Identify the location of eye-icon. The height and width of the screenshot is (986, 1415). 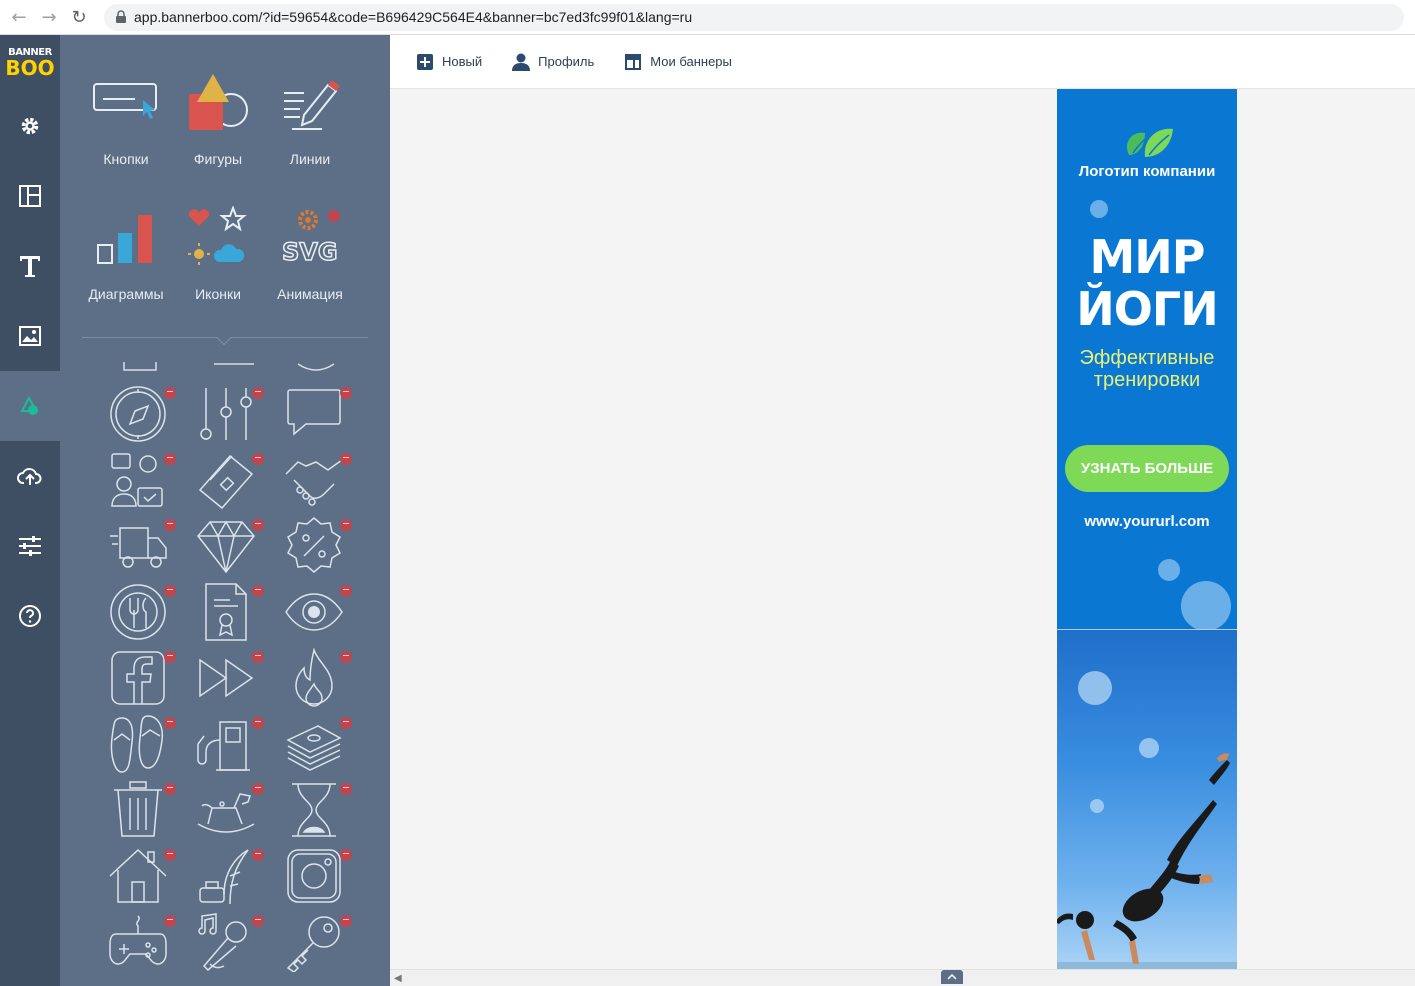
(314, 612).